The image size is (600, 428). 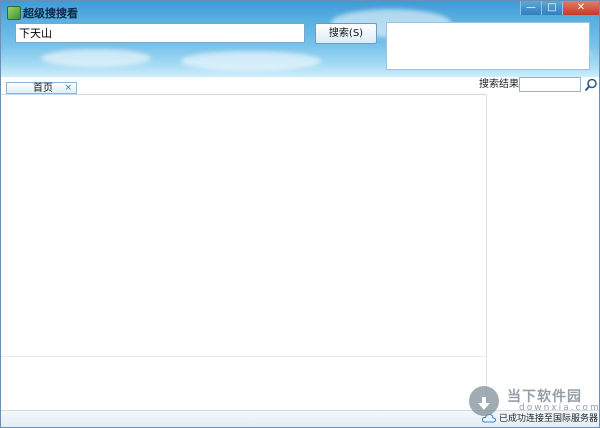 What do you see at coordinates (346, 33) in the screenshot?
I see `search-button: 搜索(S)` at bounding box center [346, 33].